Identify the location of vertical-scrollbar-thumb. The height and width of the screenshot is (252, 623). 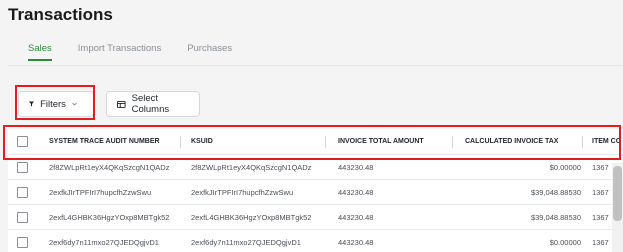
(617, 193).